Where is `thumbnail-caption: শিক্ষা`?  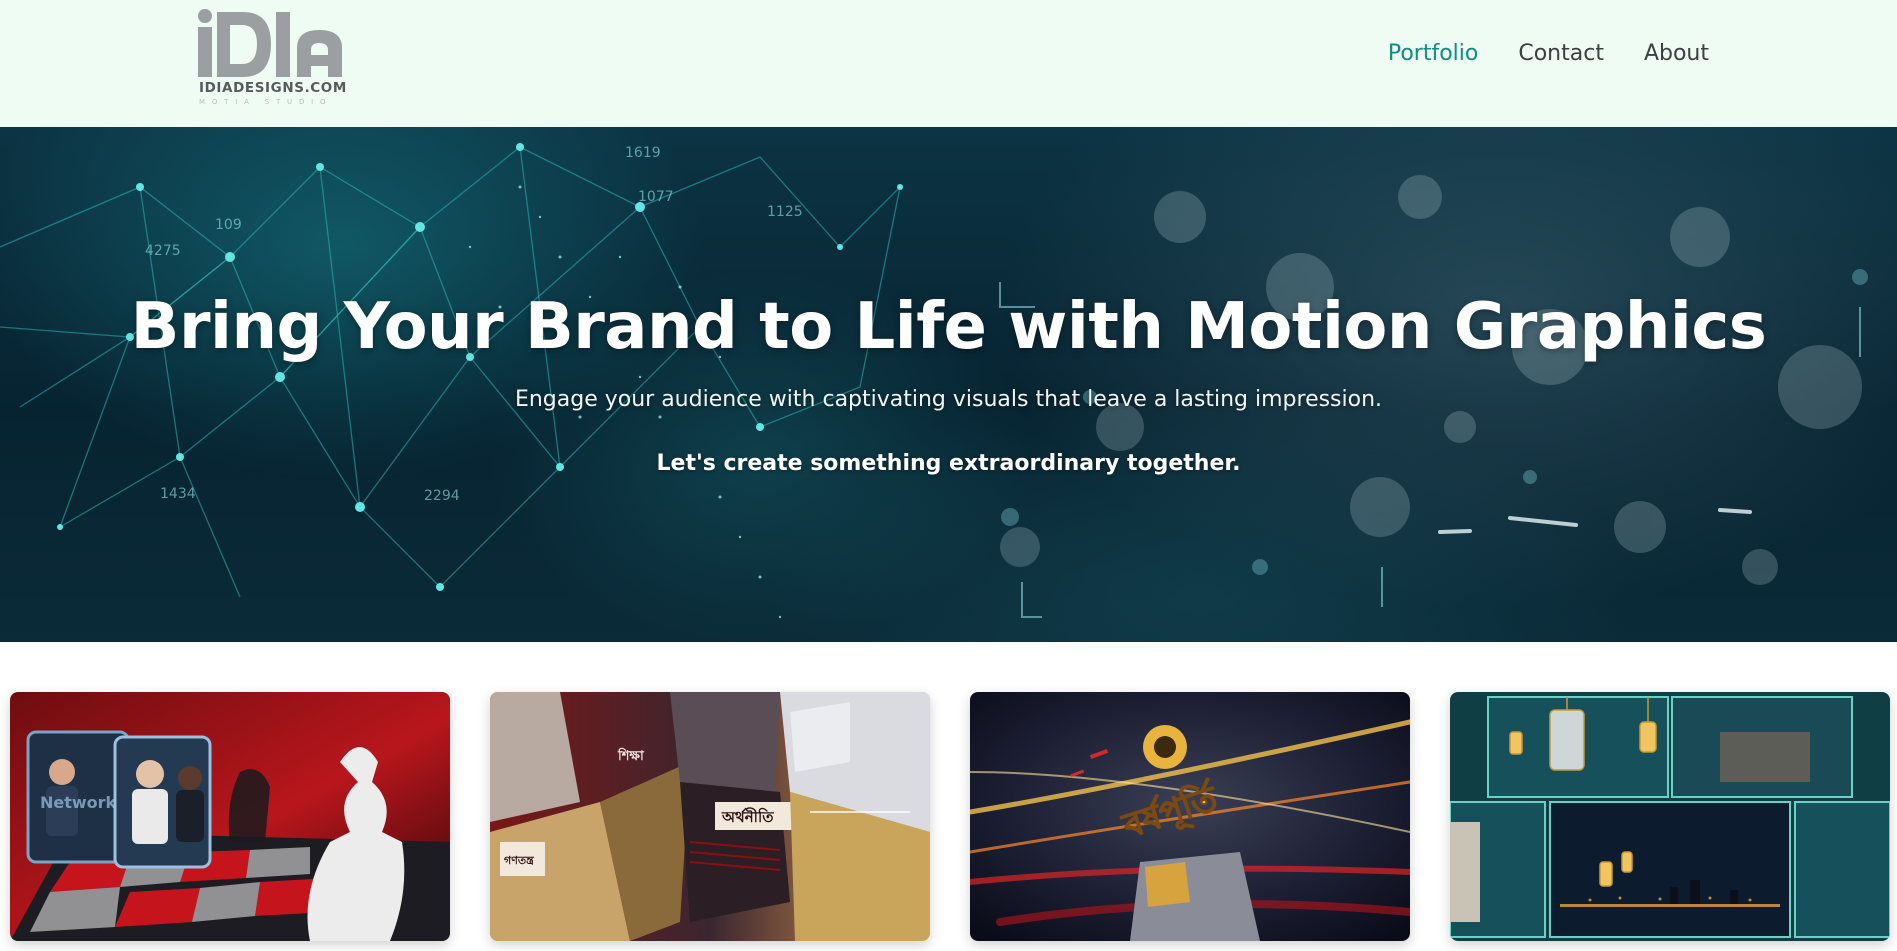 thumbnail-caption: শিক্ষা is located at coordinates (631, 755).